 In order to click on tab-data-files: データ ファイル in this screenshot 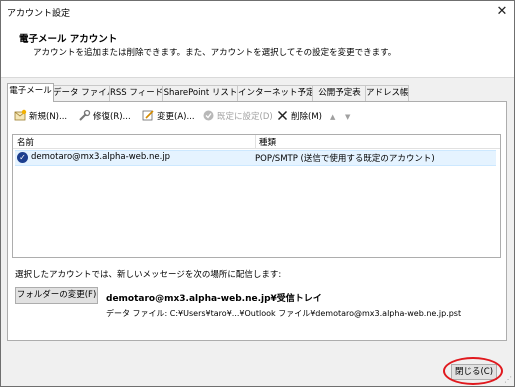, I will do `click(83, 93)`.